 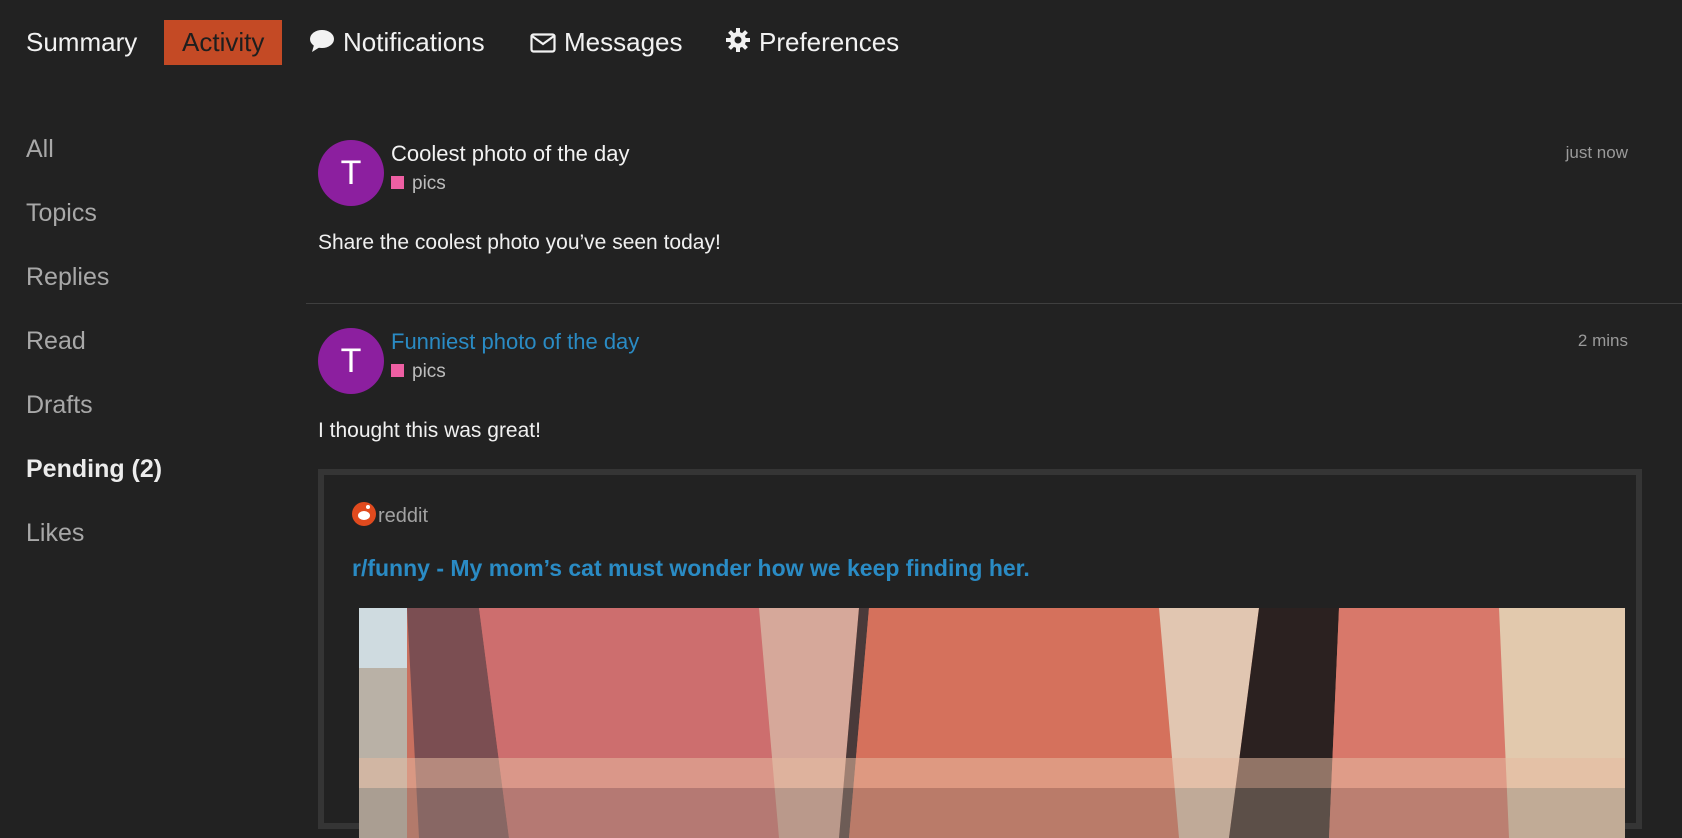 What do you see at coordinates (1596, 152) in the screenshot?
I see `post-timestamp: just now` at bounding box center [1596, 152].